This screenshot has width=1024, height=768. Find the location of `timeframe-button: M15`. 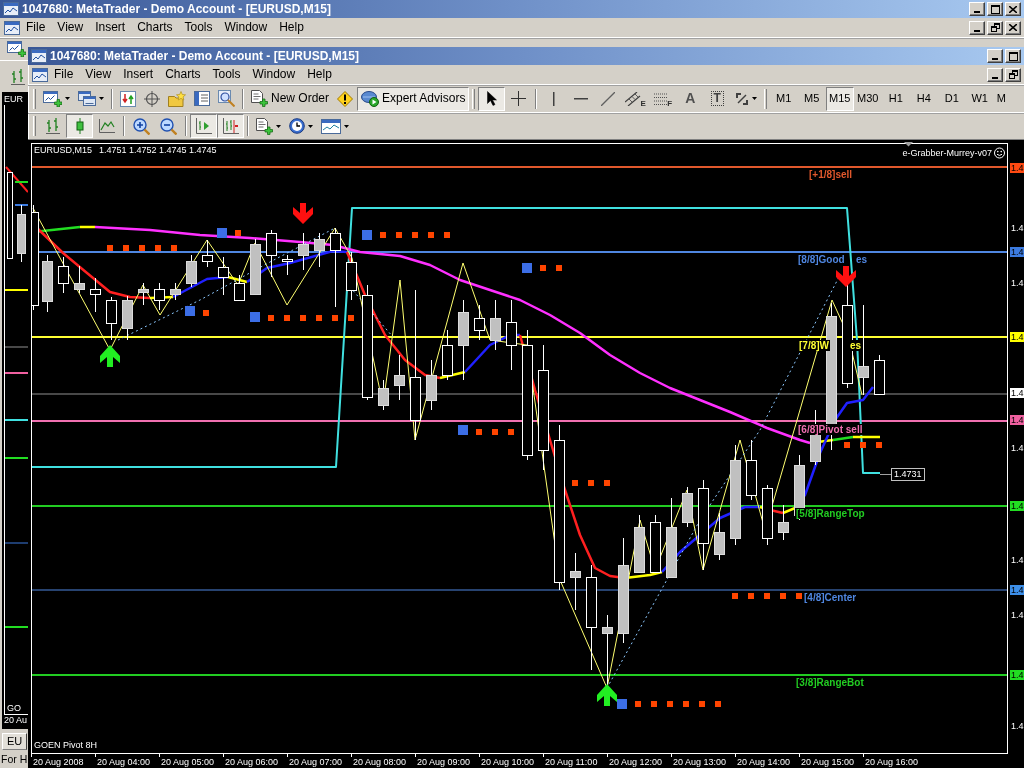

timeframe-button: M15 is located at coordinates (839, 98).